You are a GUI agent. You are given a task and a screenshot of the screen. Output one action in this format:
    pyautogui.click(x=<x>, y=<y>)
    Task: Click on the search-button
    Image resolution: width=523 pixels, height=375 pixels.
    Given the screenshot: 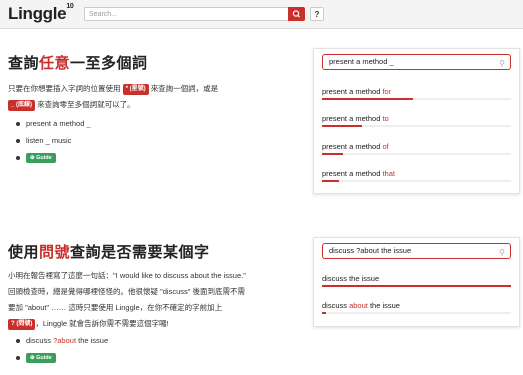 What is the action you would take?
    pyautogui.click(x=296, y=14)
    